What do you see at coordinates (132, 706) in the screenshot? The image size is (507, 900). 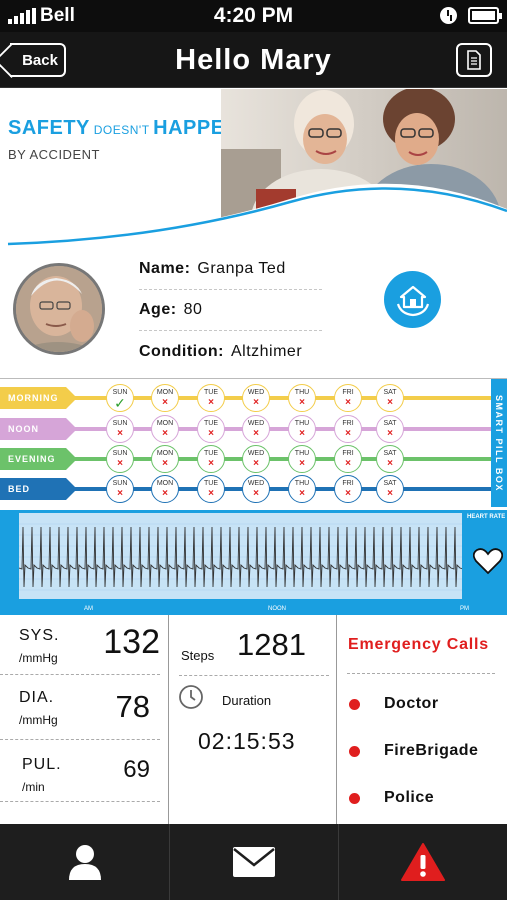 I see `diastolic-value: 78` at bounding box center [132, 706].